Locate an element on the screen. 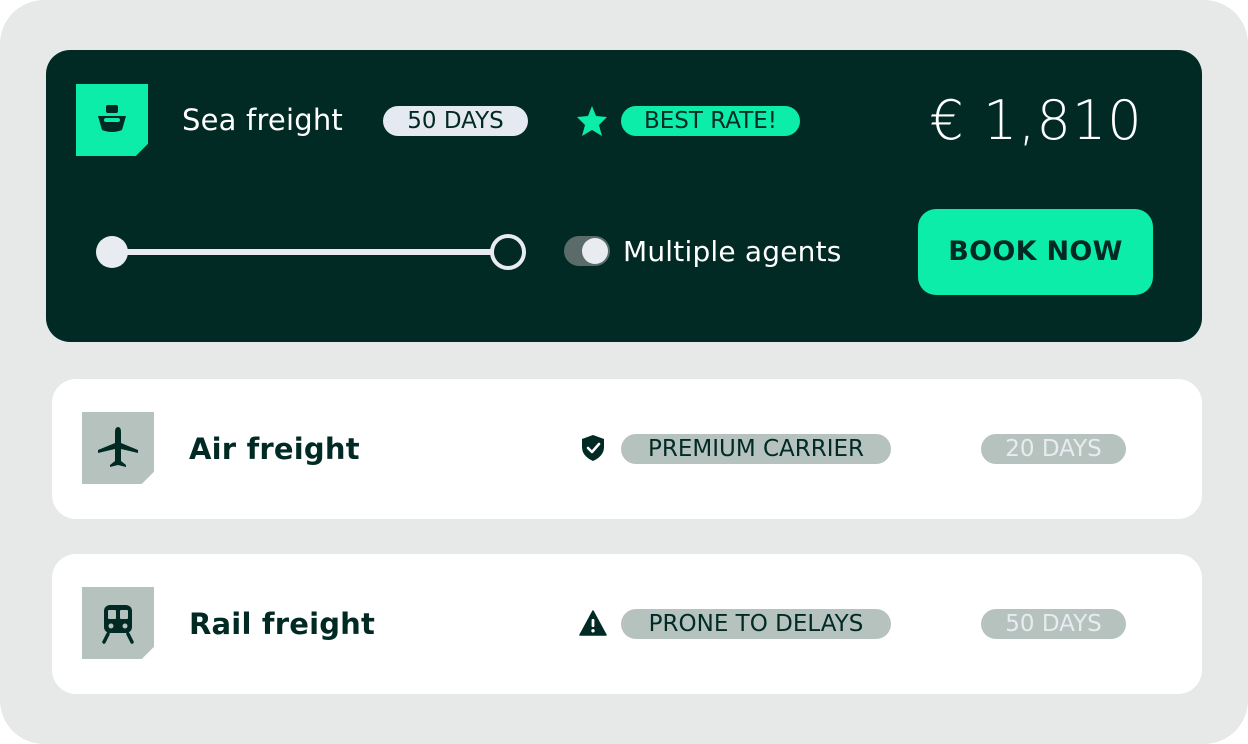 The width and height of the screenshot is (1248, 744). star-icon is located at coordinates (592, 121).